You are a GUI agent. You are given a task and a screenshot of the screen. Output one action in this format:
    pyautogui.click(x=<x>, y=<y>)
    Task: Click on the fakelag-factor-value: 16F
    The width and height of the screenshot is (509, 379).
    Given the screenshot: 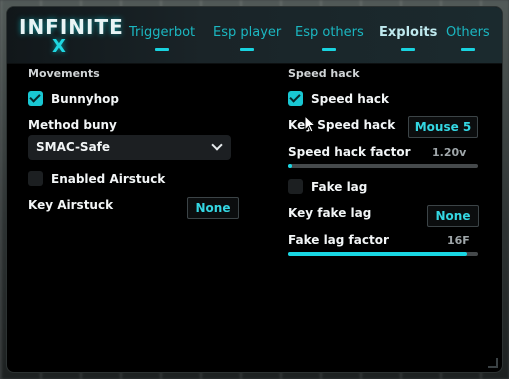 What is the action you would take?
    pyautogui.click(x=458, y=240)
    